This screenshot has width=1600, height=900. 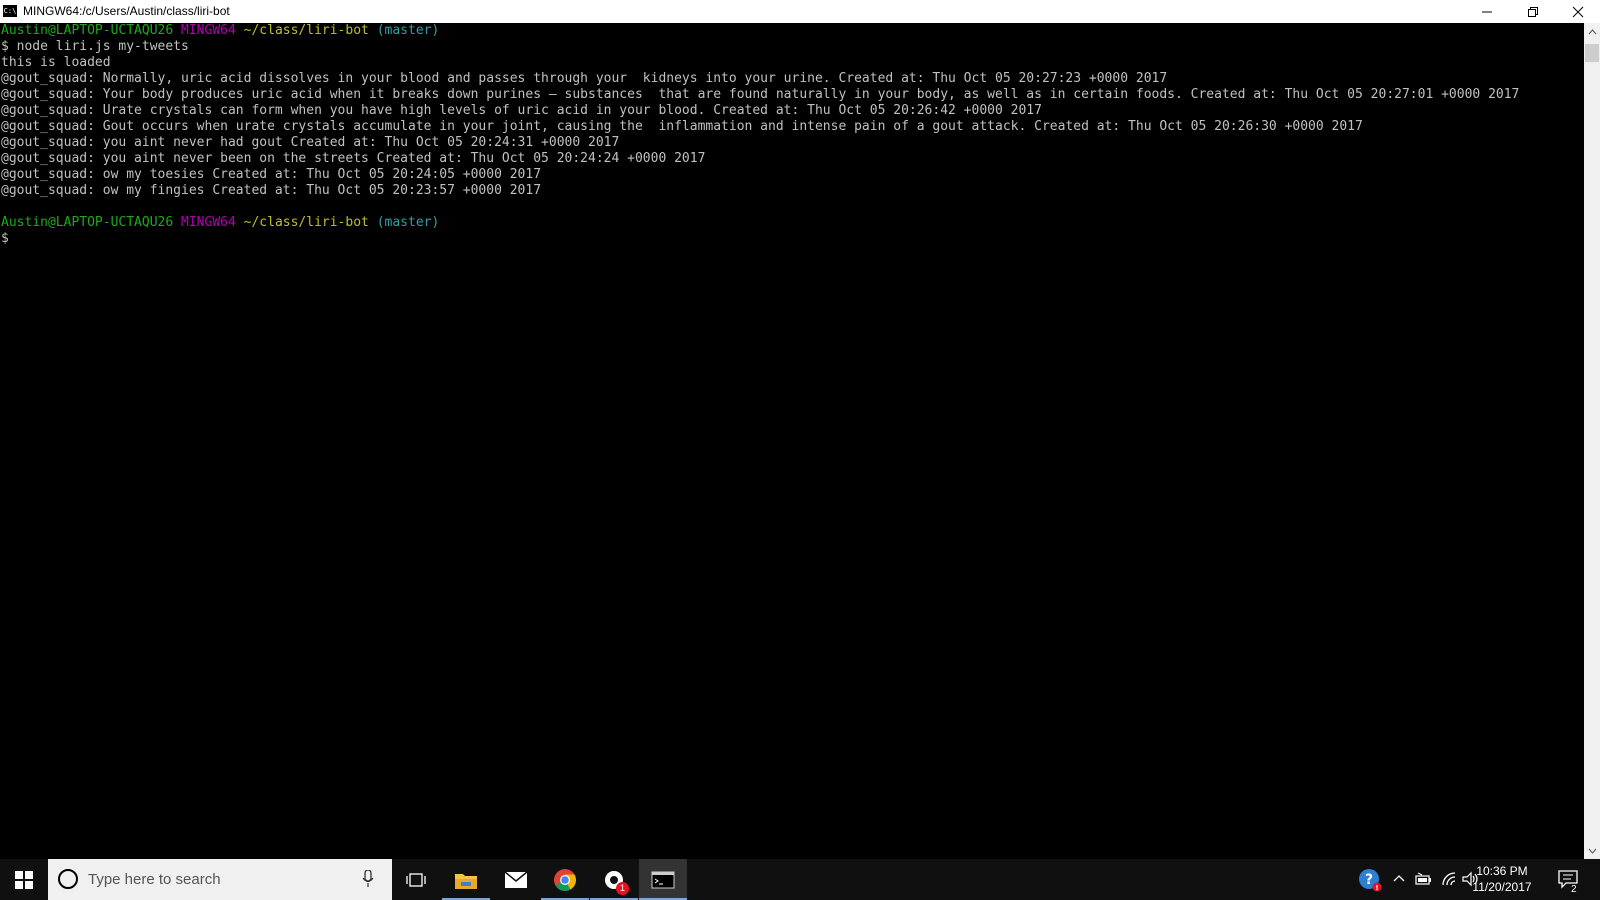 I want to click on windows-start-icon, so click(x=24, y=879).